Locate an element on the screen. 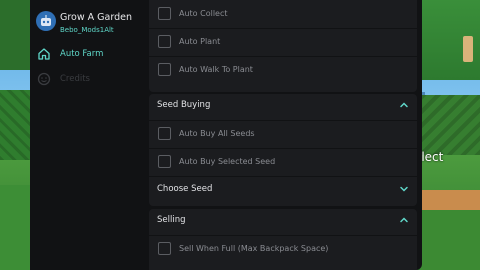 The image size is (480, 270). section-header-seed-buying: Seed Buying is located at coordinates (283, 105).